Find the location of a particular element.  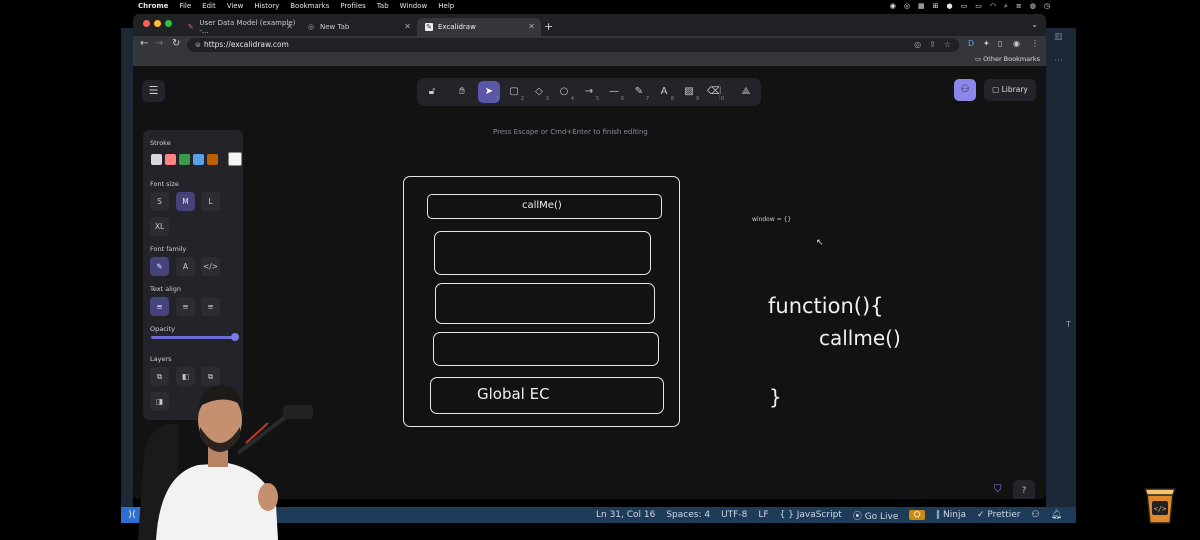

collaborate-button: ⚇ is located at coordinates (965, 90).